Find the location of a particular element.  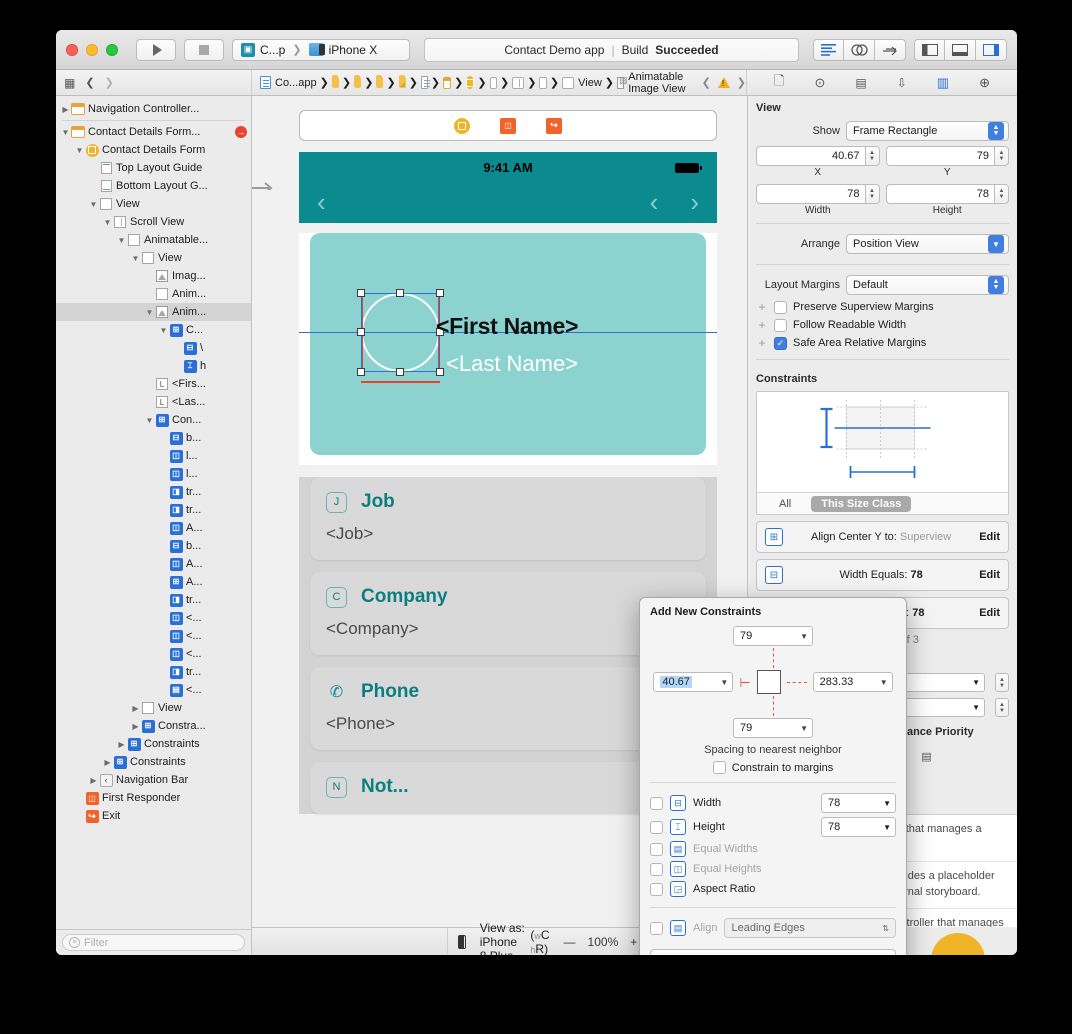

resize-handle-tr is located at coordinates (440, 293).